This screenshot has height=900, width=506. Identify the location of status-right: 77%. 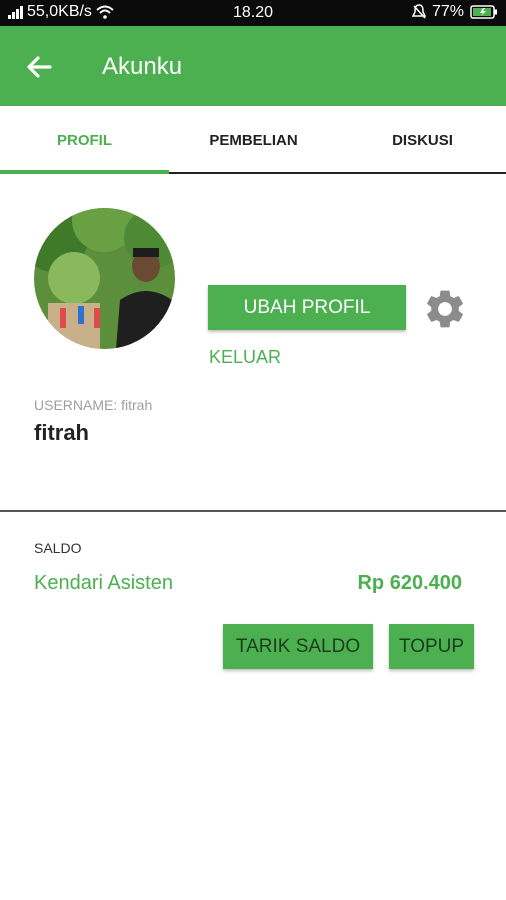
(454, 12).